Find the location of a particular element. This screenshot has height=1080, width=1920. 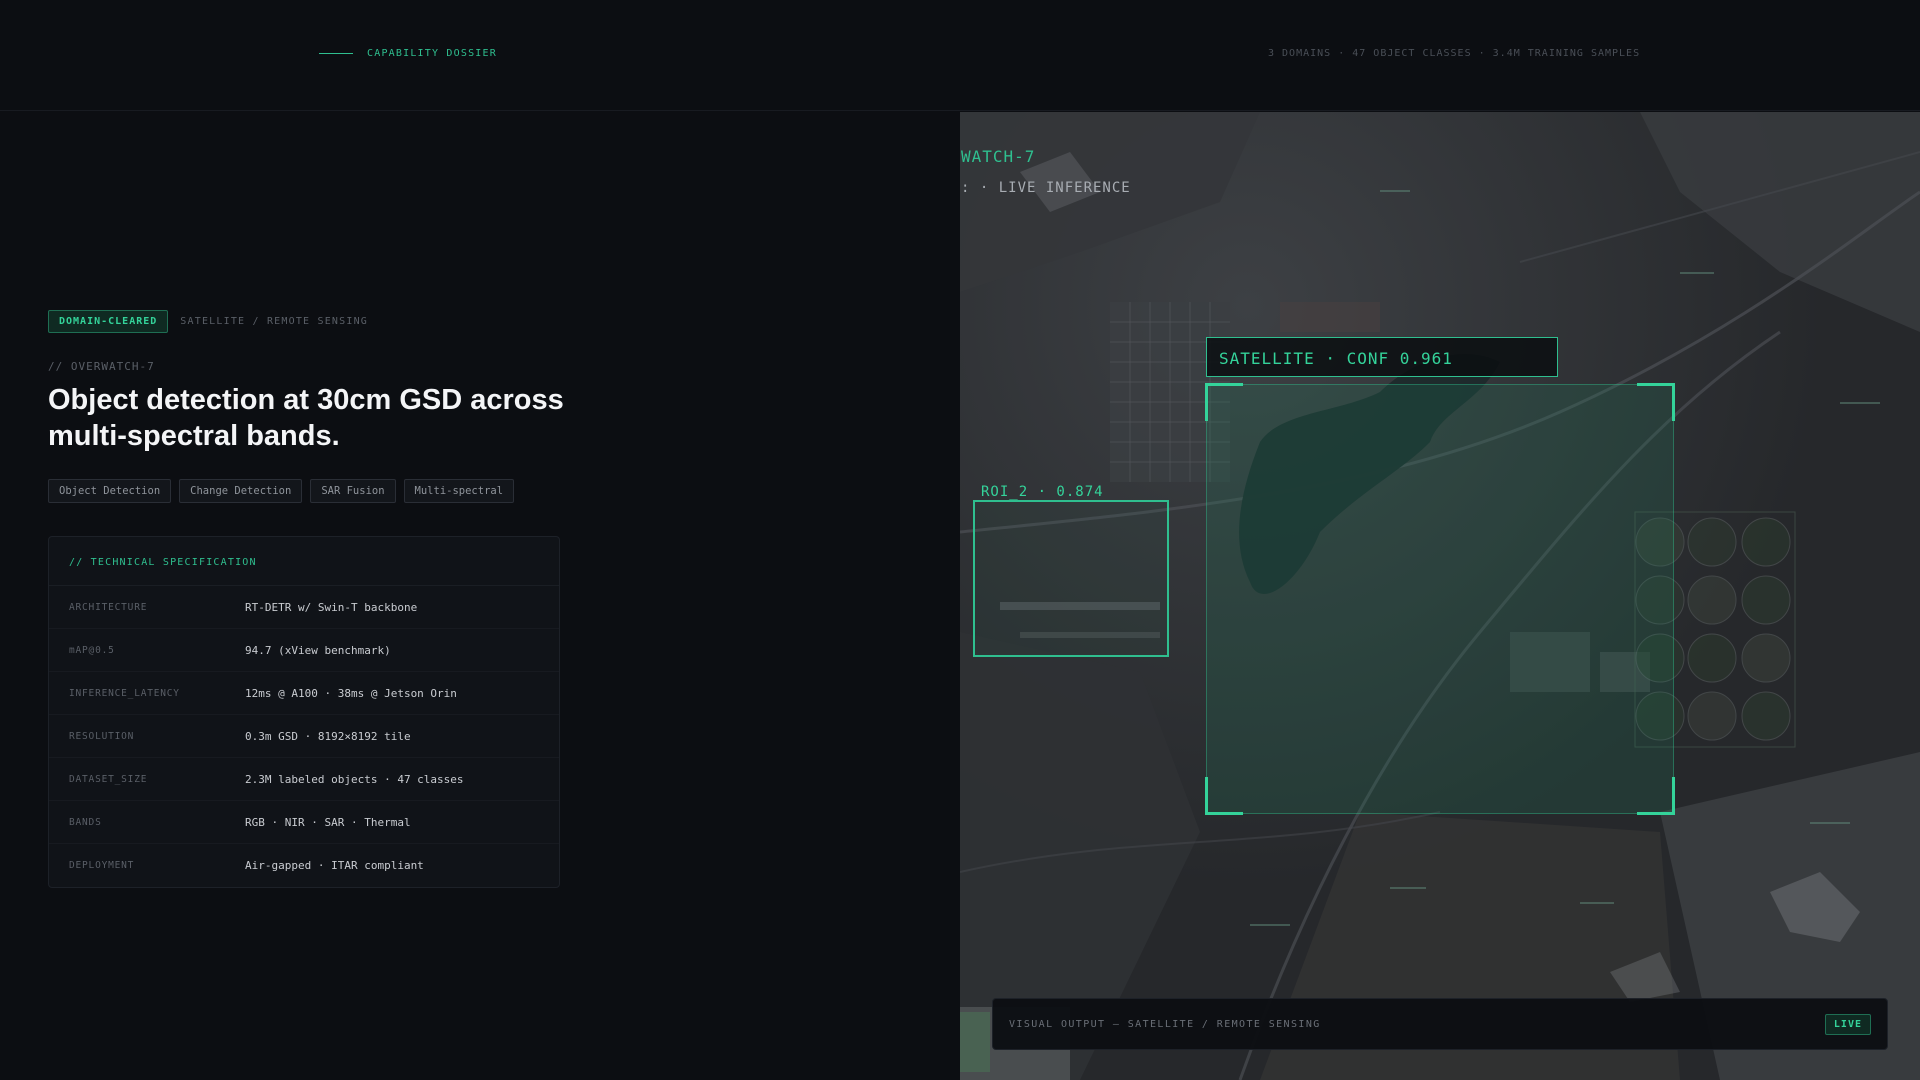

spec-key: ARCHITECTURE is located at coordinates (157, 607).